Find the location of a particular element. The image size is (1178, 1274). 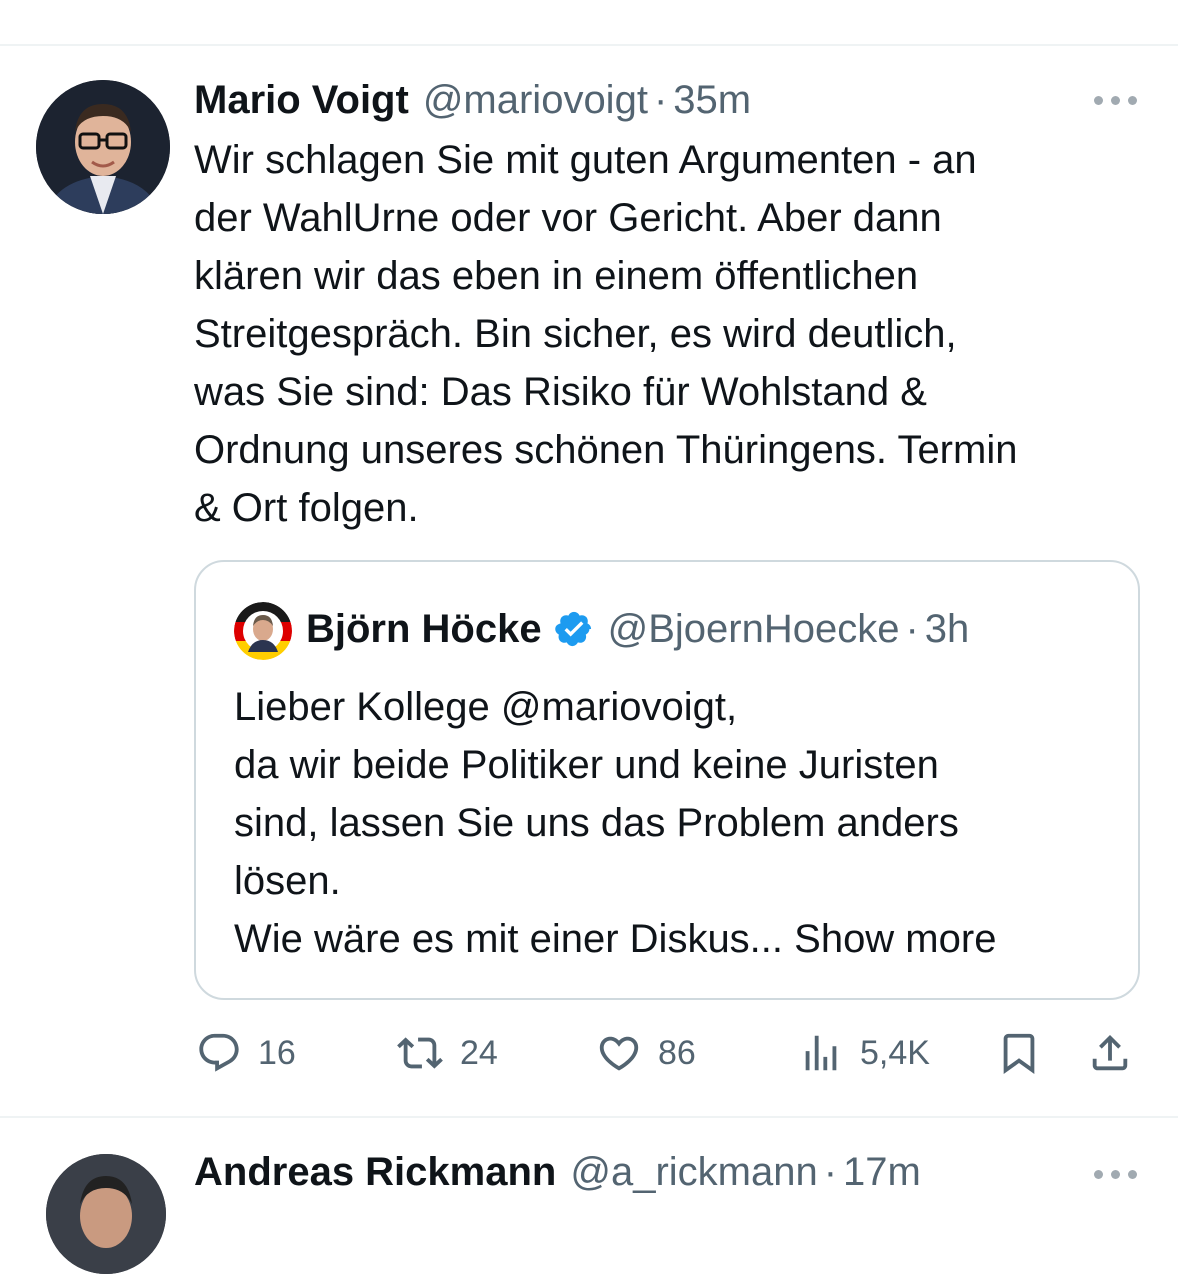

bookmark-icon is located at coordinates (1019, 1053).